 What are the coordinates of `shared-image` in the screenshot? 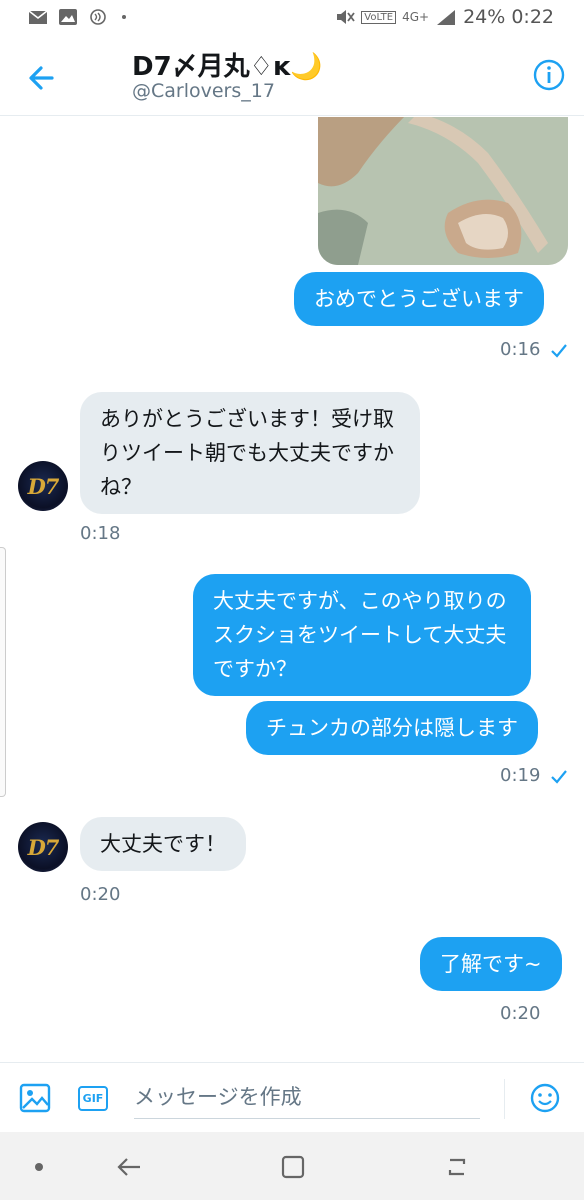 It's located at (443, 191).